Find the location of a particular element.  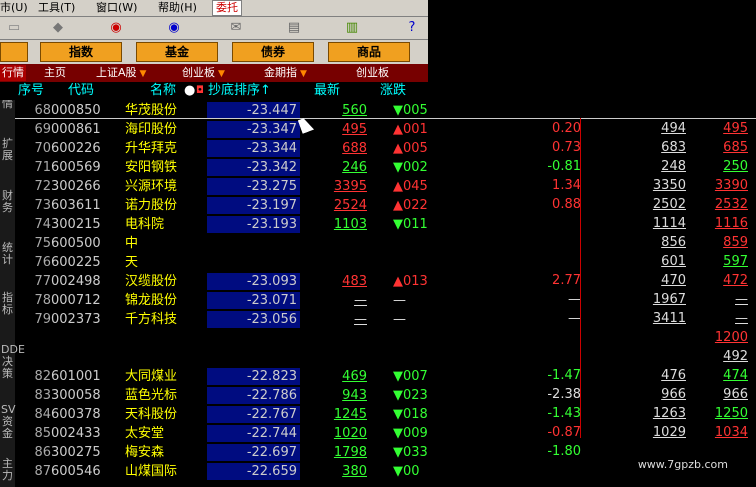

table-row: 86 300275 梅安森 -22.697 1798 ▼033 is located at coordinates (221, 452).